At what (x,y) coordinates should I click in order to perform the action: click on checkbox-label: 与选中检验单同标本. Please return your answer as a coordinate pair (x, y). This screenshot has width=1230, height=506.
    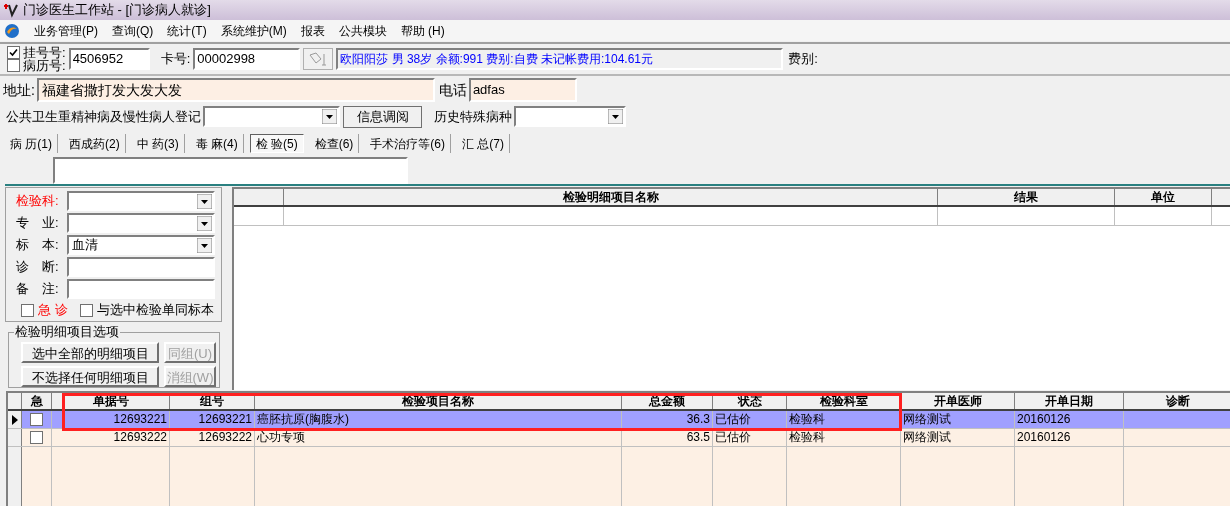
    Looking at the image, I should click on (155, 310).